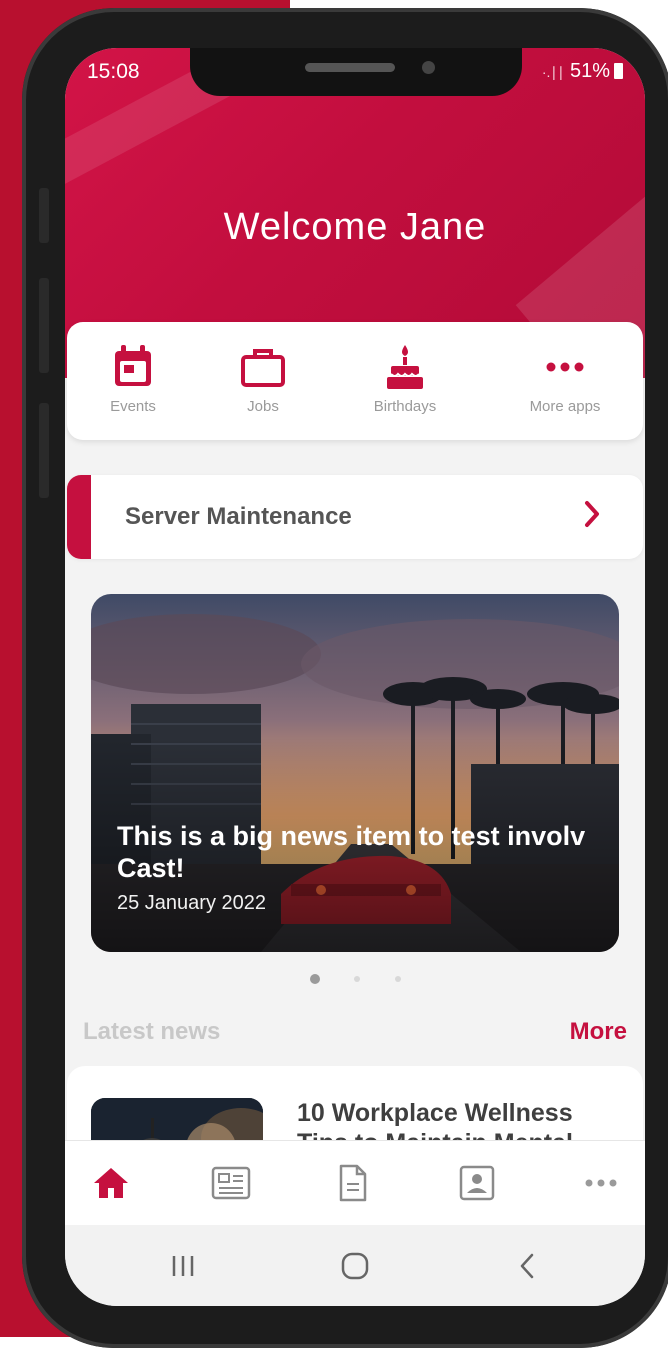 This screenshot has width=668, height=1348. What do you see at coordinates (263, 367) in the screenshot?
I see `briefcase-icon` at bounding box center [263, 367].